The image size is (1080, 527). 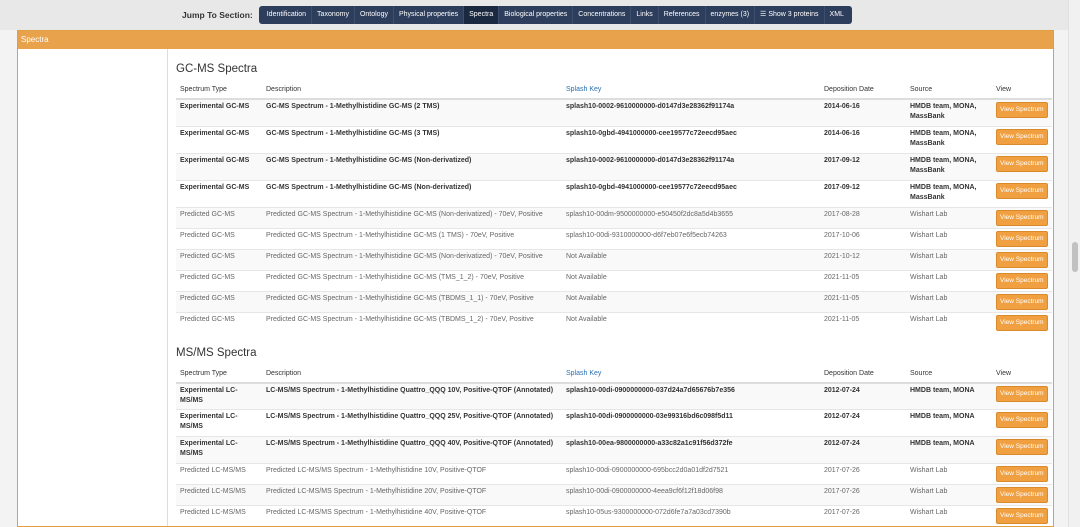 I want to click on nav-link-identification: Identification, so click(x=287, y=15).